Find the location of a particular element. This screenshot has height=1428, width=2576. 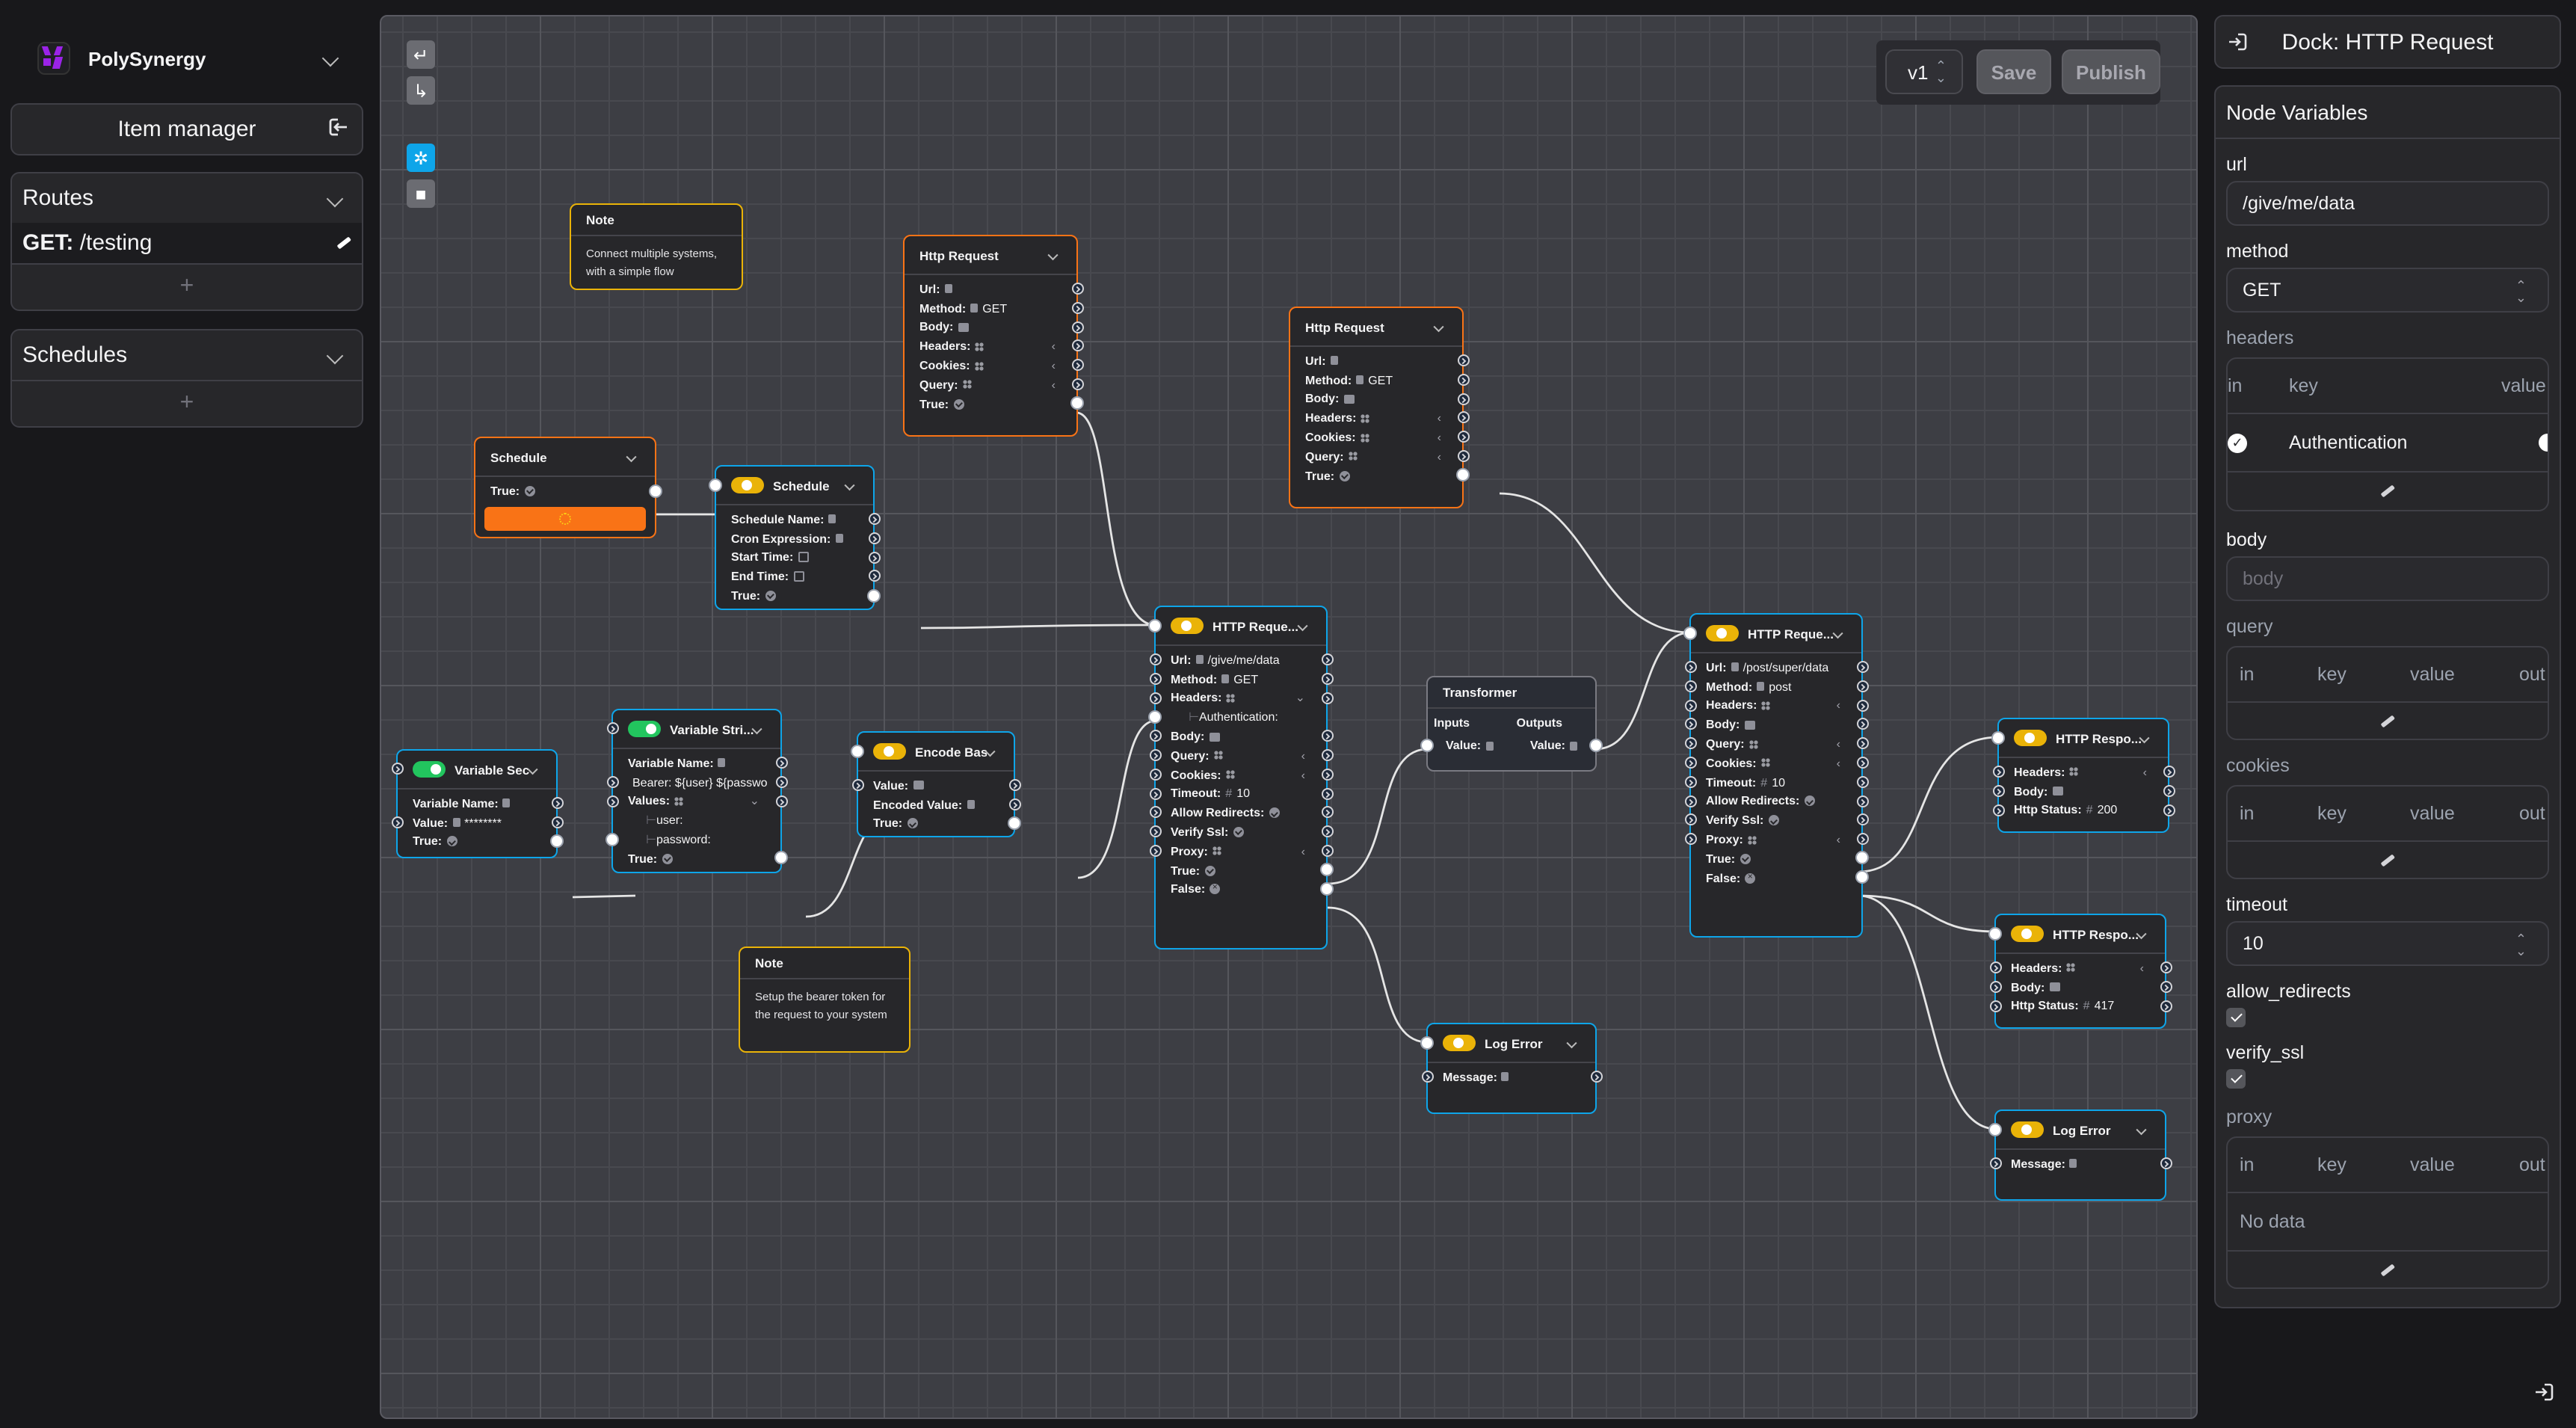

check-circle-icon: ✓ is located at coordinates (2237, 442).